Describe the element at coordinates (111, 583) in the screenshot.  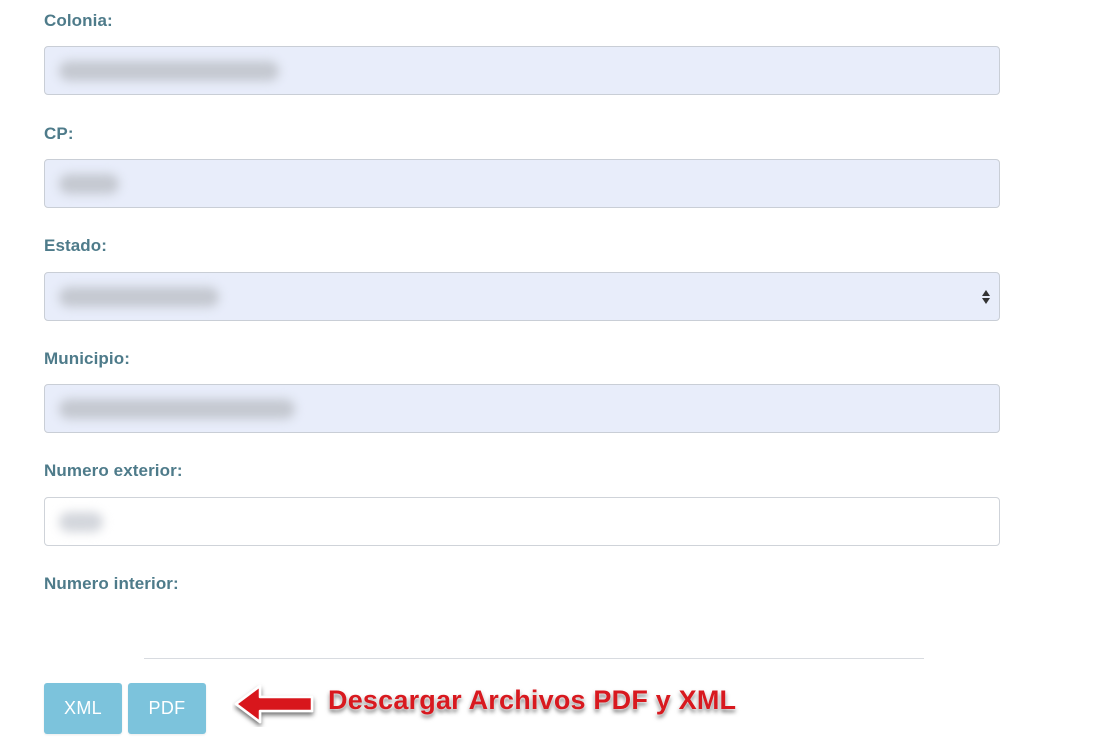
I see `numero-interior-label: Numero interior:` at that location.